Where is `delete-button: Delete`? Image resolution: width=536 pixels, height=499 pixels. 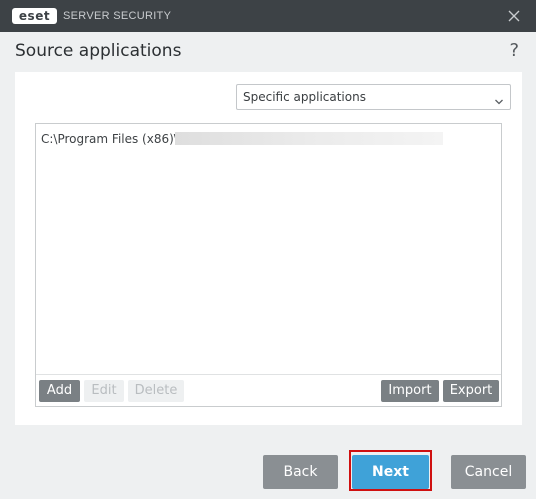
delete-button: Delete is located at coordinates (156, 391).